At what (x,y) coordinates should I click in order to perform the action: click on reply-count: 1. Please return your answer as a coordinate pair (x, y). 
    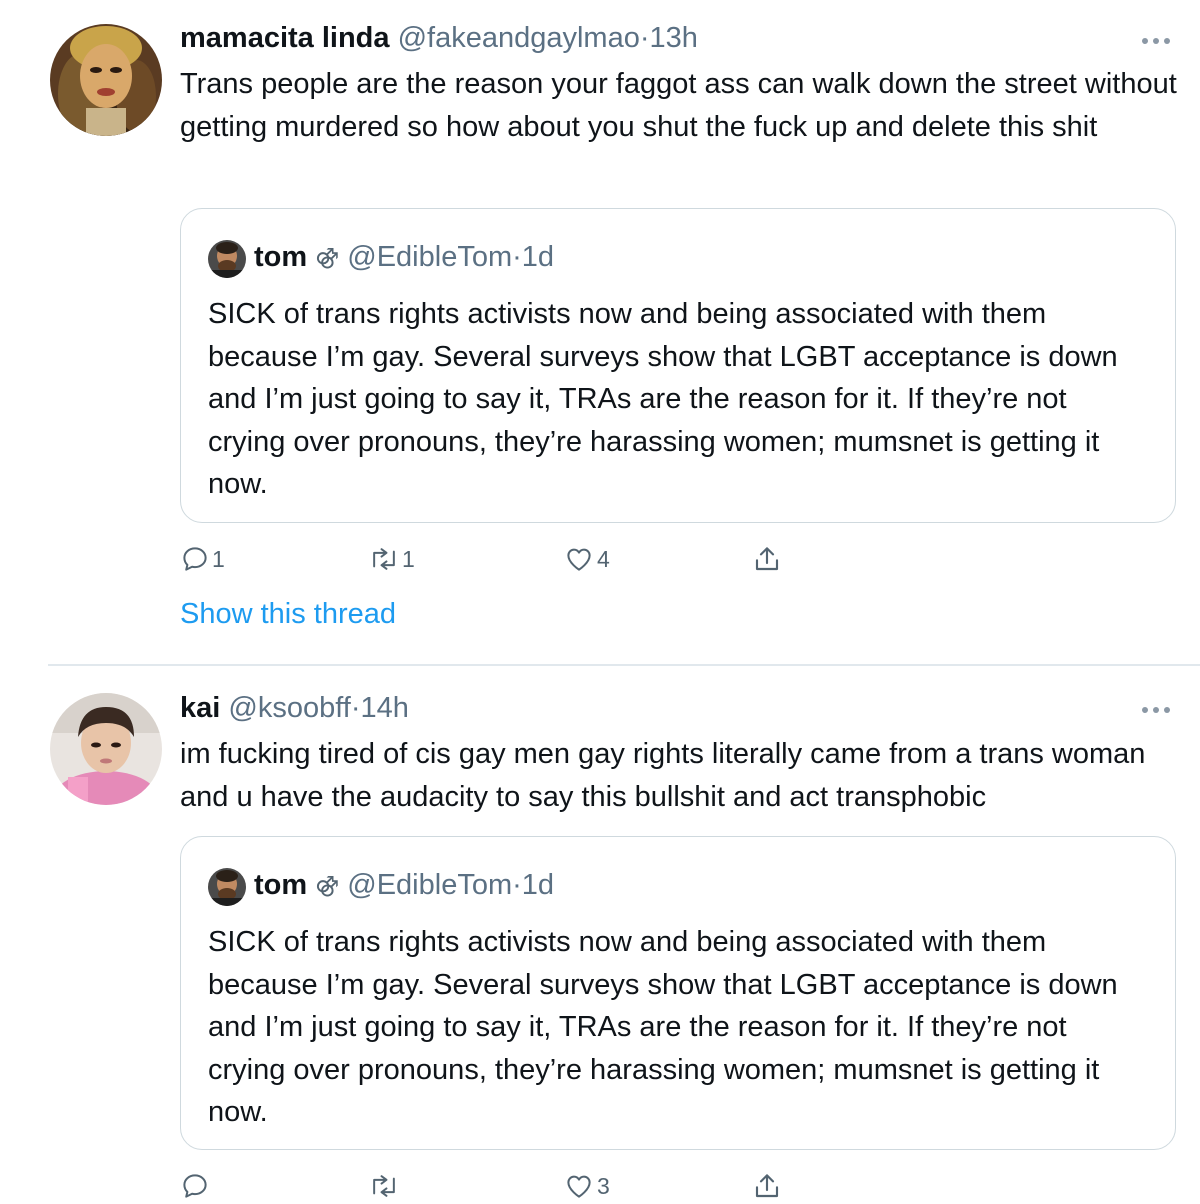
    Looking at the image, I should click on (218, 558).